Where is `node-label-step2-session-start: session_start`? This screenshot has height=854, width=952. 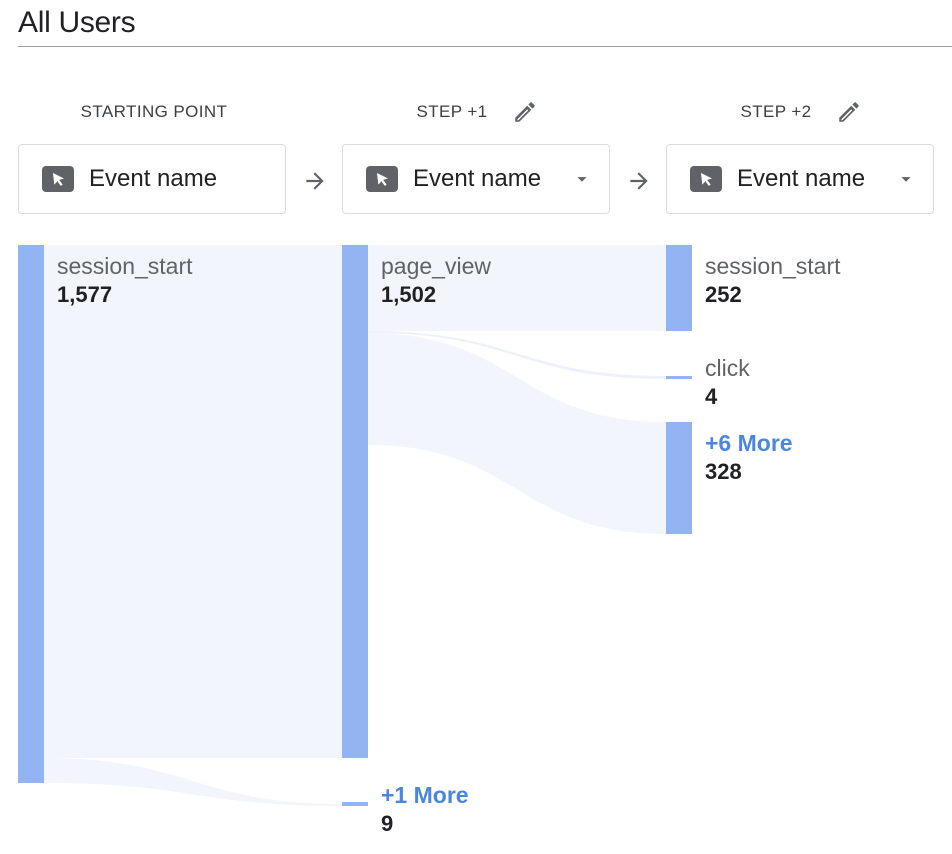 node-label-step2-session-start: session_start is located at coordinates (773, 266).